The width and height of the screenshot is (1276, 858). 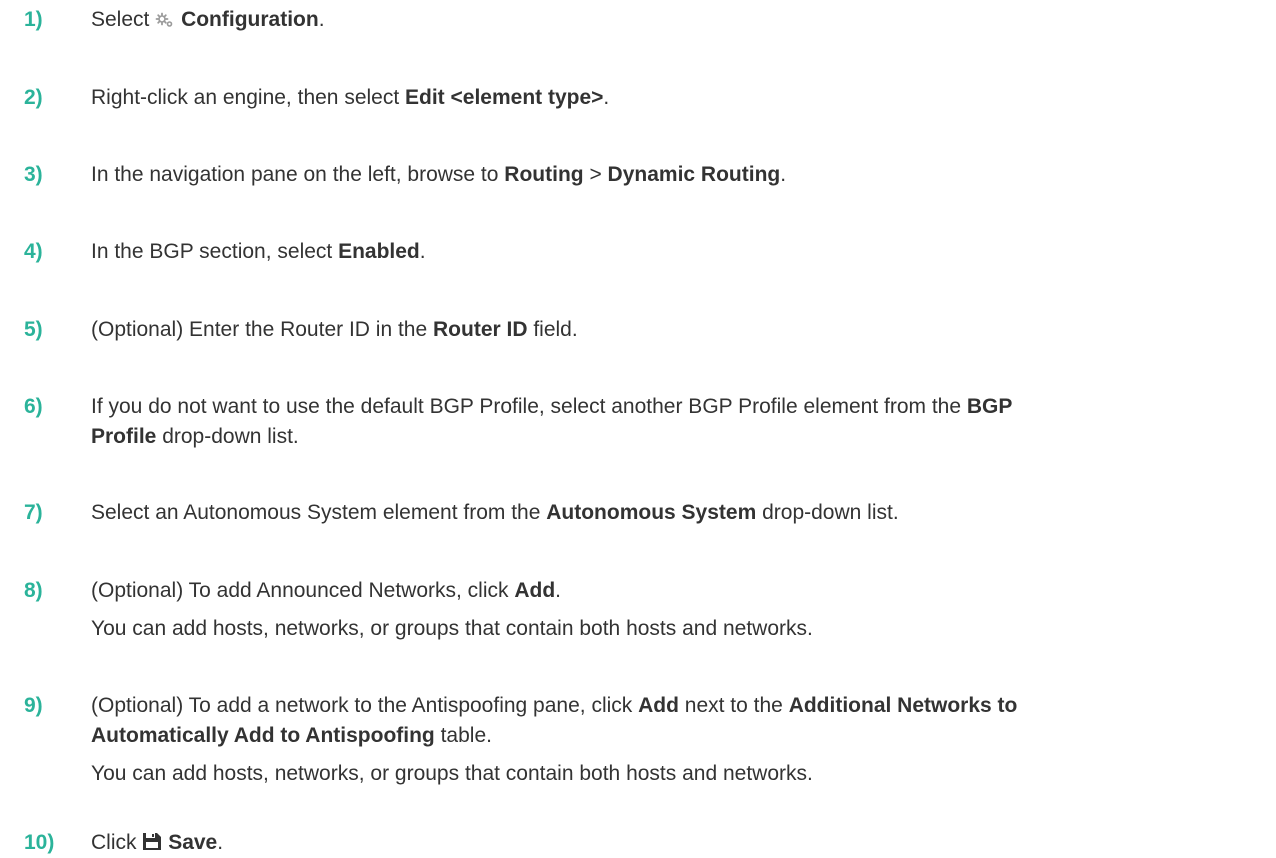 What do you see at coordinates (379, 251) in the screenshot?
I see `enabled-label: Enabled` at bounding box center [379, 251].